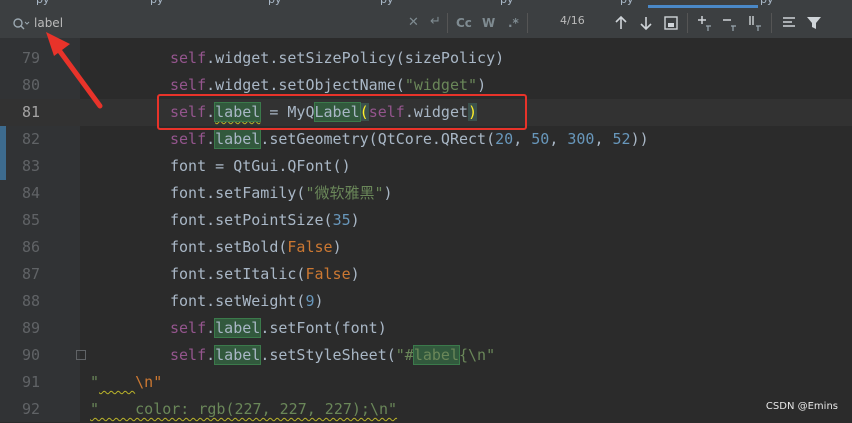  Describe the element at coordinates (341, 220) in the screenshot. I see `token-number: 35` at that location.